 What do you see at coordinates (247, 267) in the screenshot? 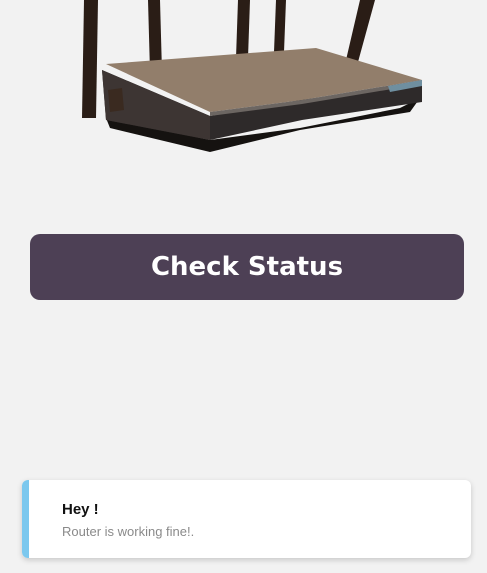
I see `check-status-button: Check Status` at bounding box center [247, 267].